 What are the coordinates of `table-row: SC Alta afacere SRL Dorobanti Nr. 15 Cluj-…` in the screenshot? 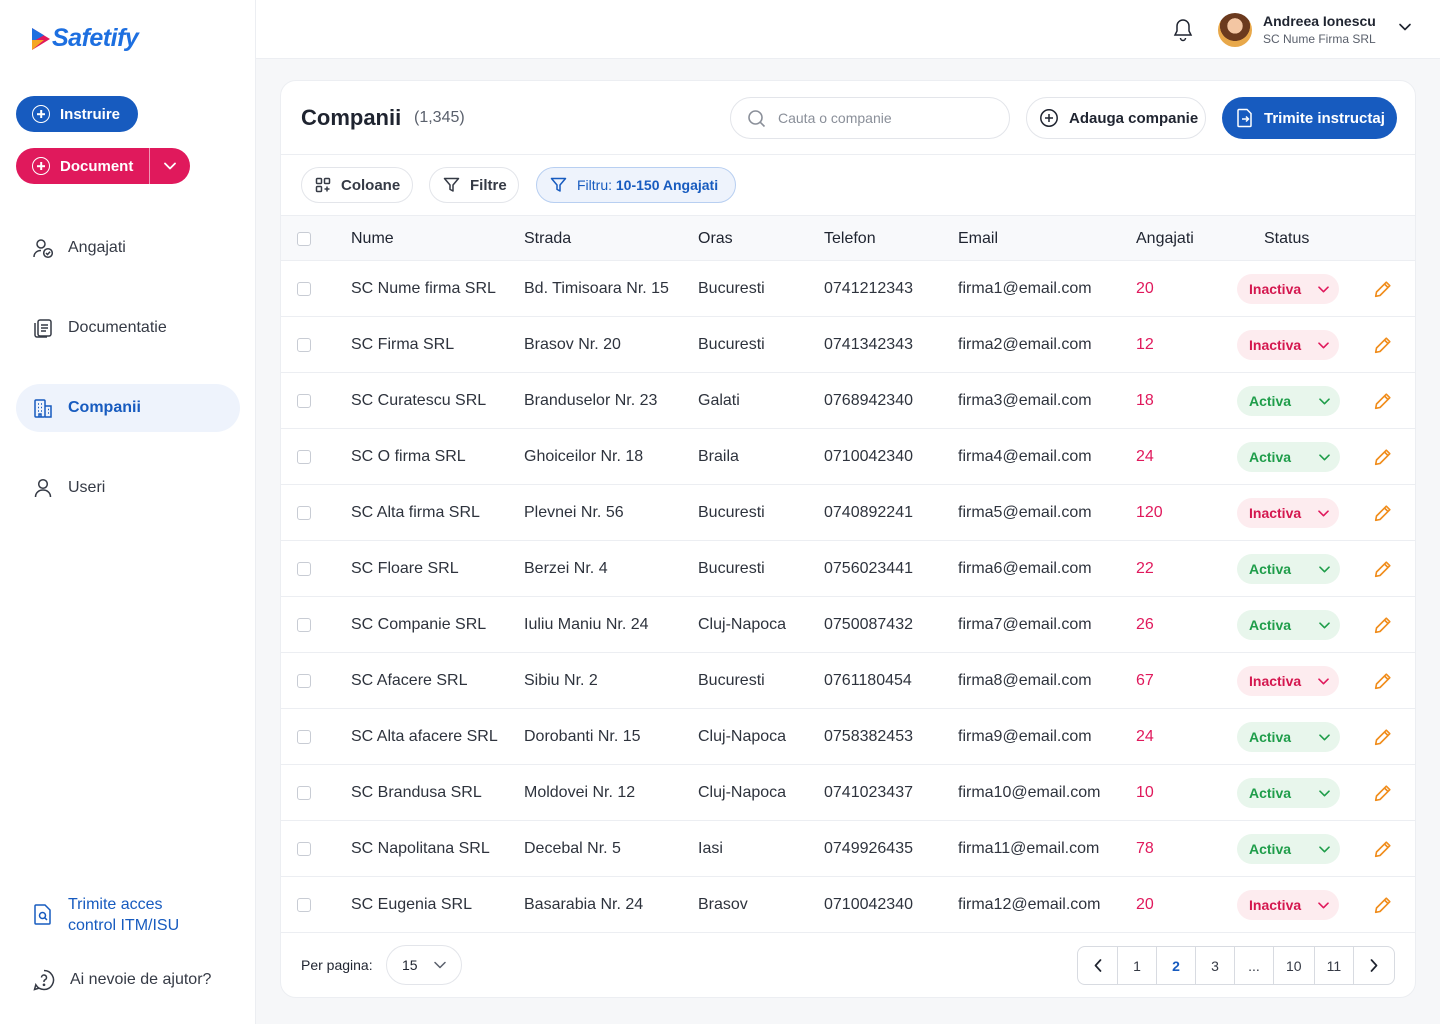 It's located at (848, 737).